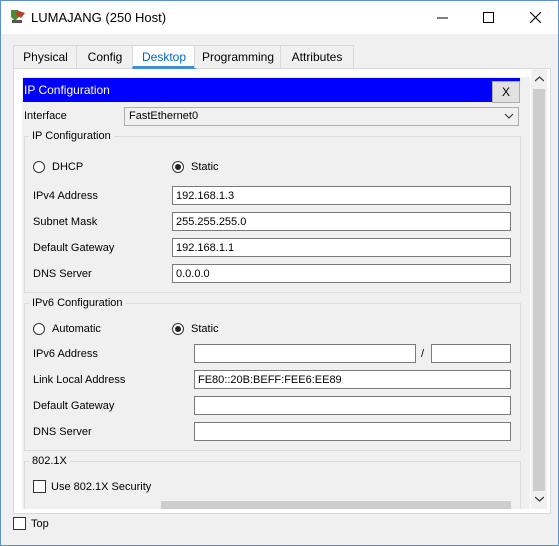 Image resolution: width=559 pixels, height=546 pixels. Describe the element at coordinates (321, 116) in the screenshot. I see `interface-select: FastEthernet0` at that location.